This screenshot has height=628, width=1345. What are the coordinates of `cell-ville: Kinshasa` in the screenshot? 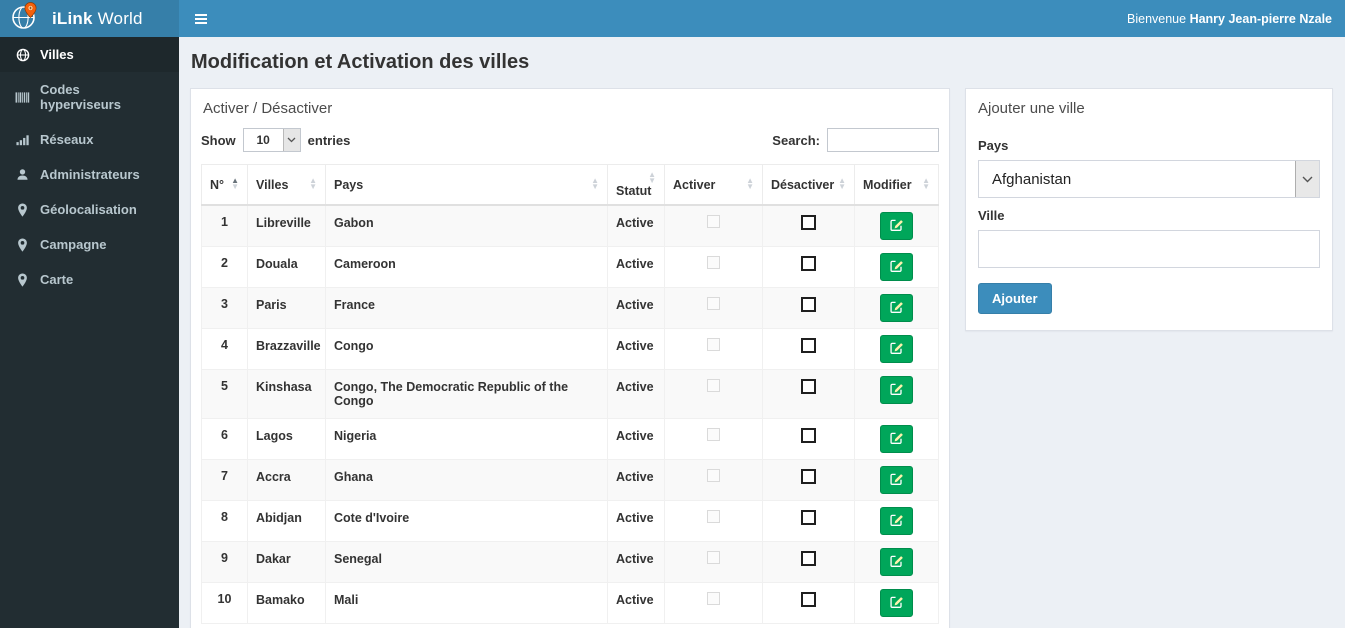 It's located at (286, 394).